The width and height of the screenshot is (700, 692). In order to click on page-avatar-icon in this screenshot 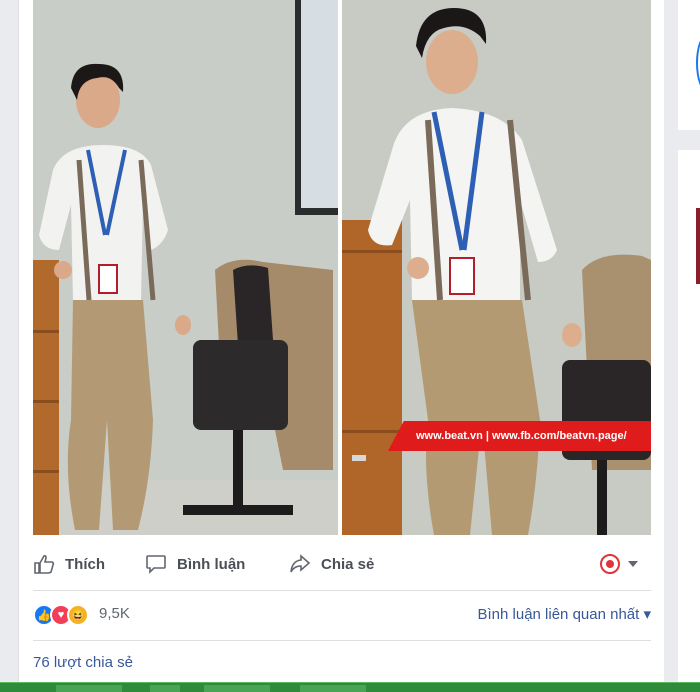, I will do `click(610, 564)`.